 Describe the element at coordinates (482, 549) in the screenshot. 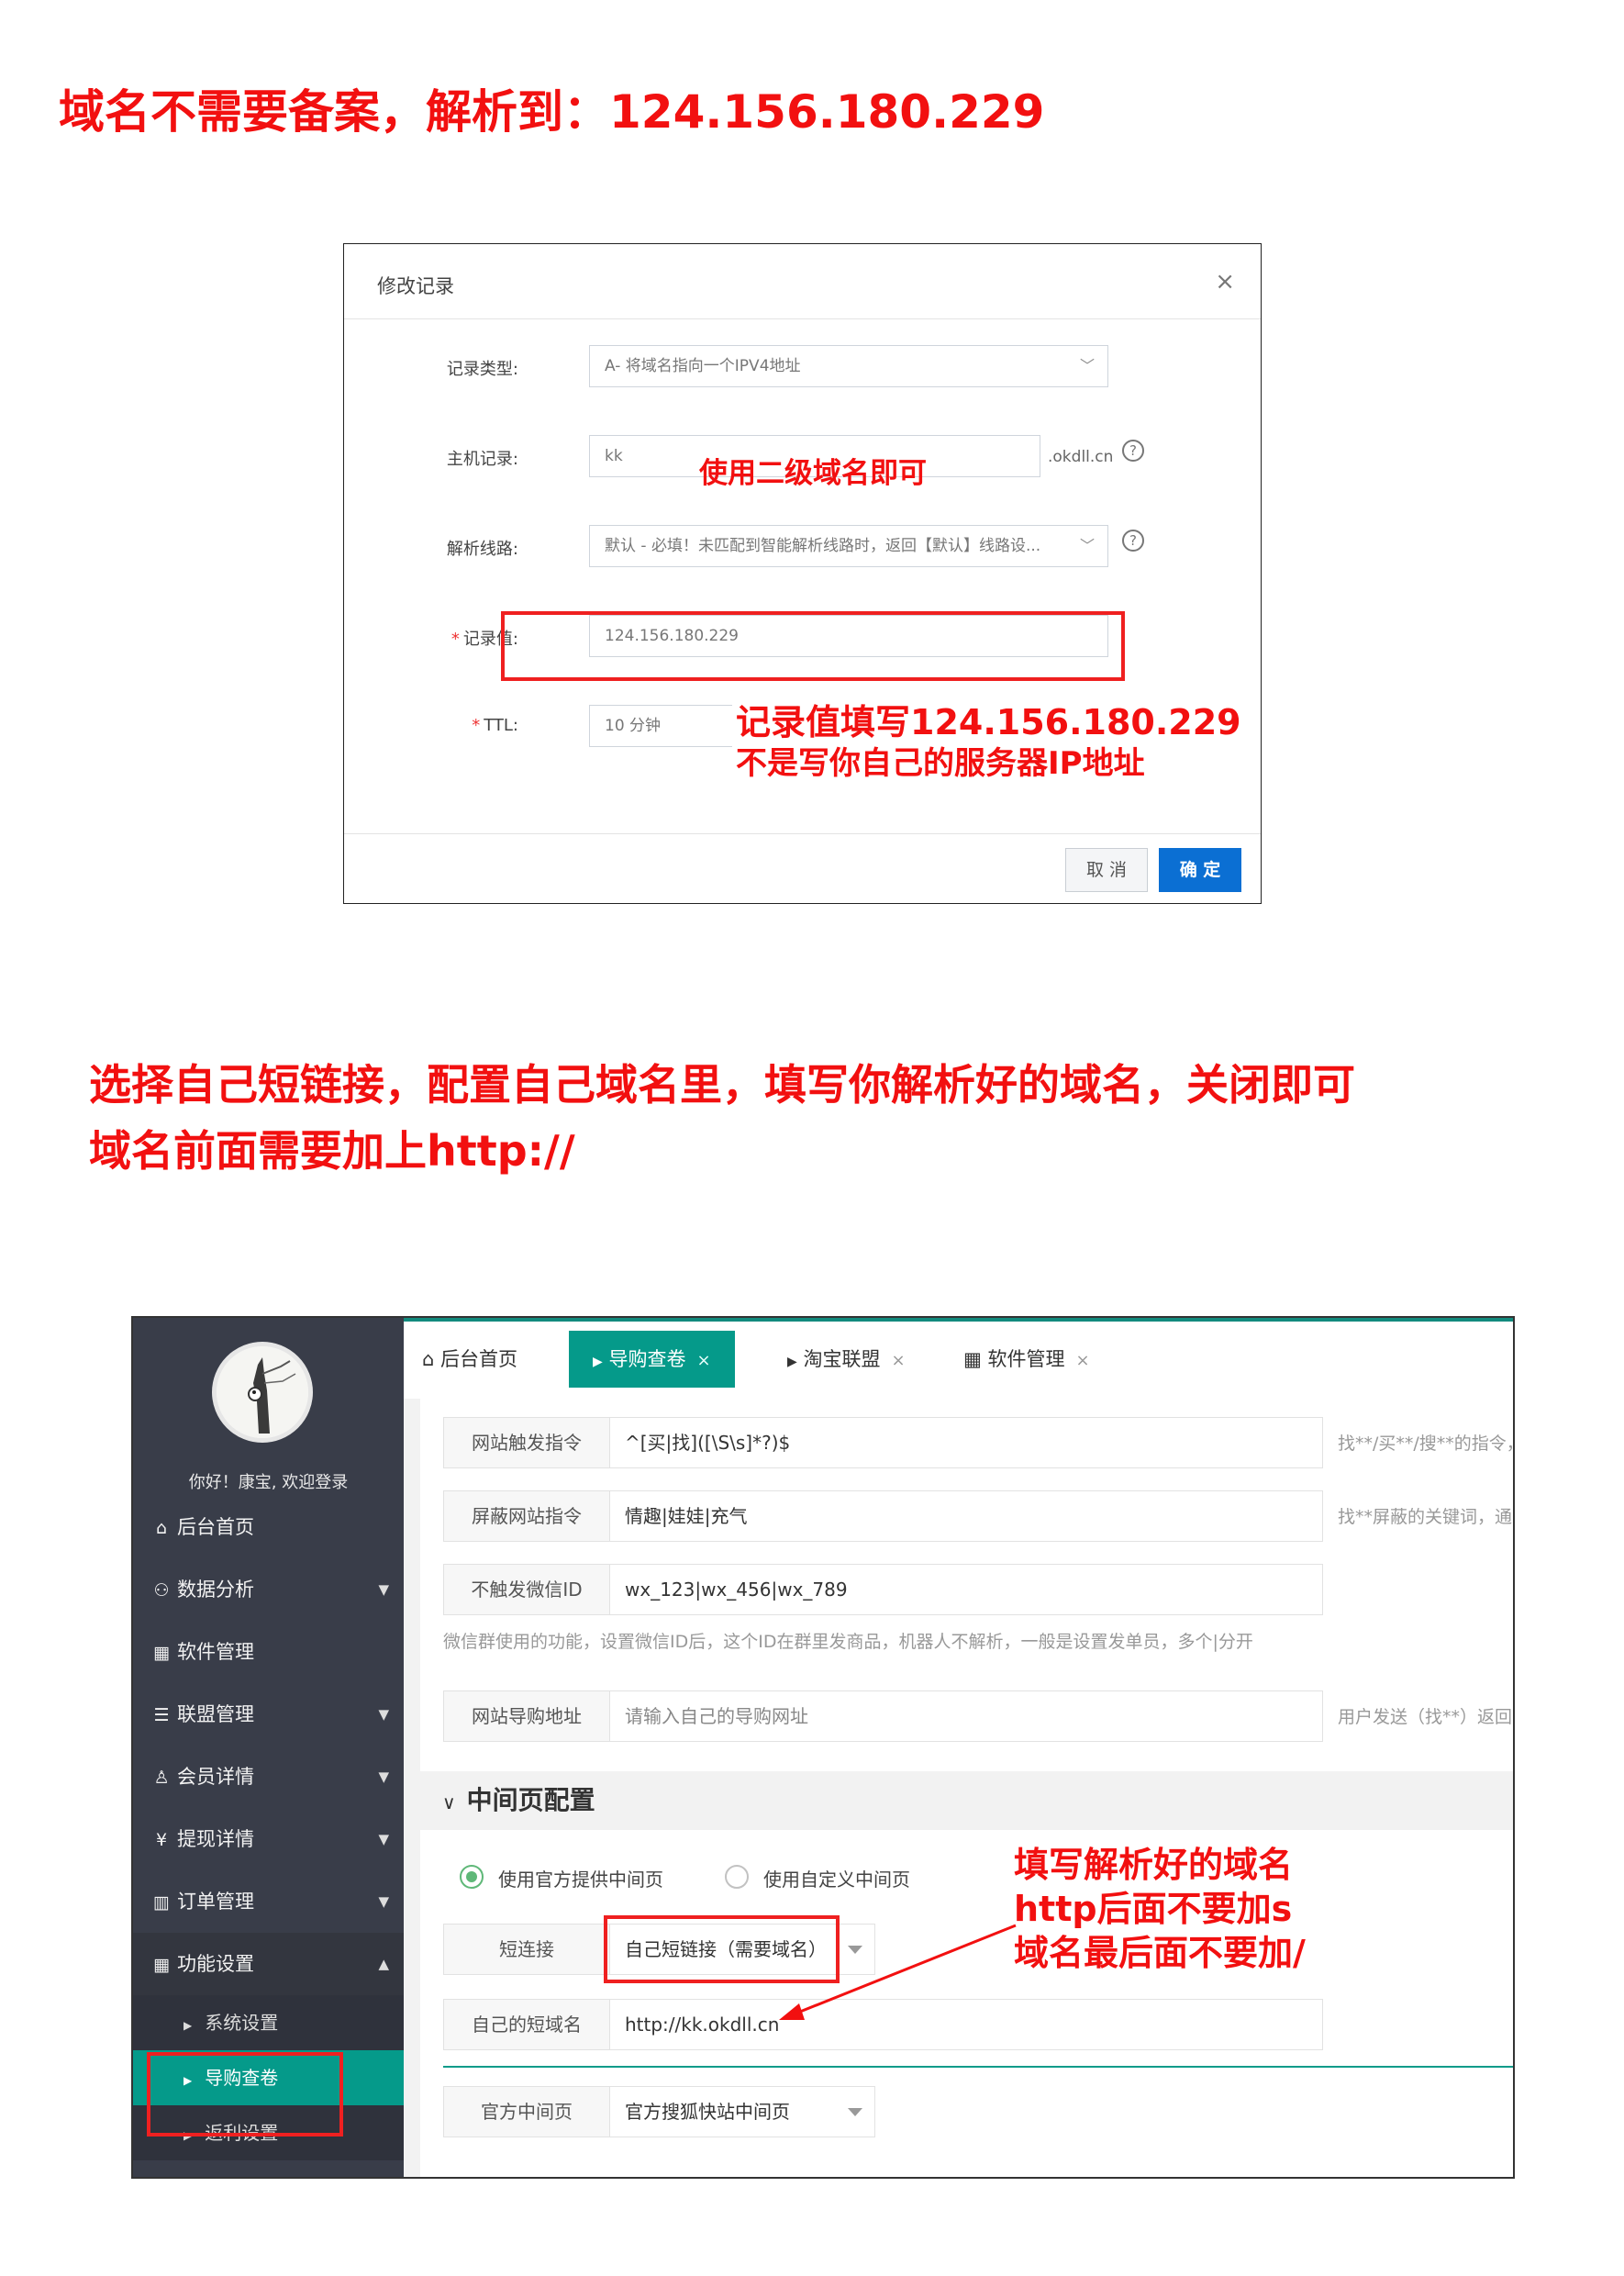

I see `line-label: 解析线路:` at that location.